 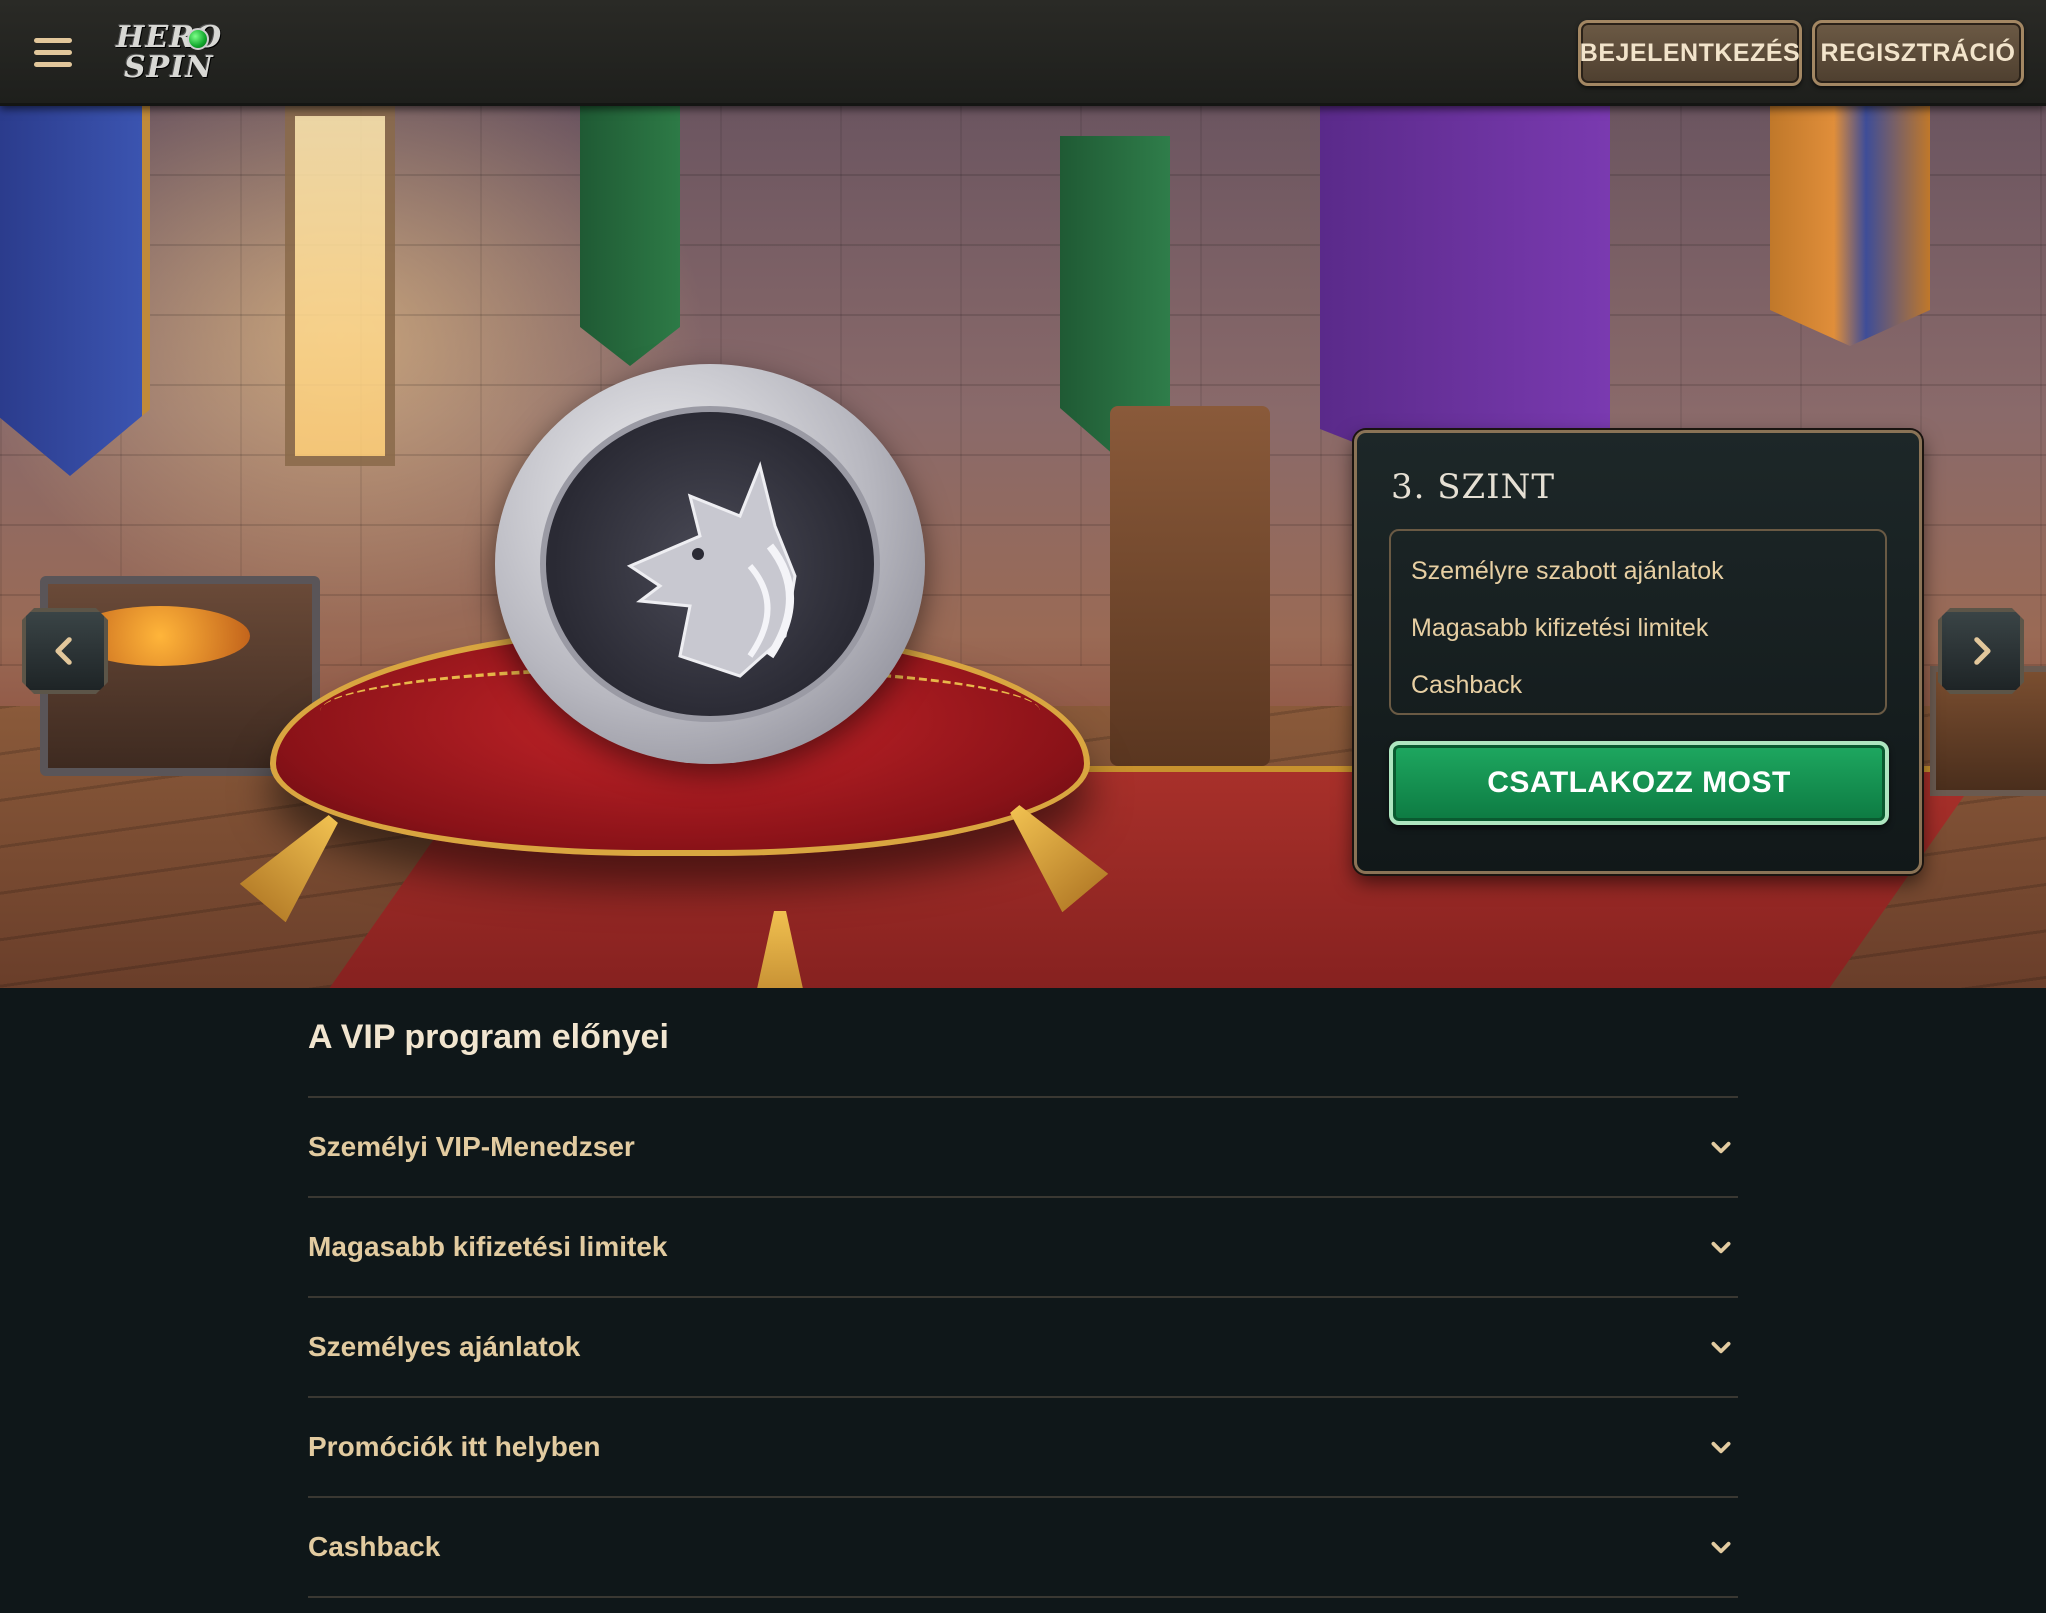 I want to click on chevron-right-icon, so click(x=1982, y=651).